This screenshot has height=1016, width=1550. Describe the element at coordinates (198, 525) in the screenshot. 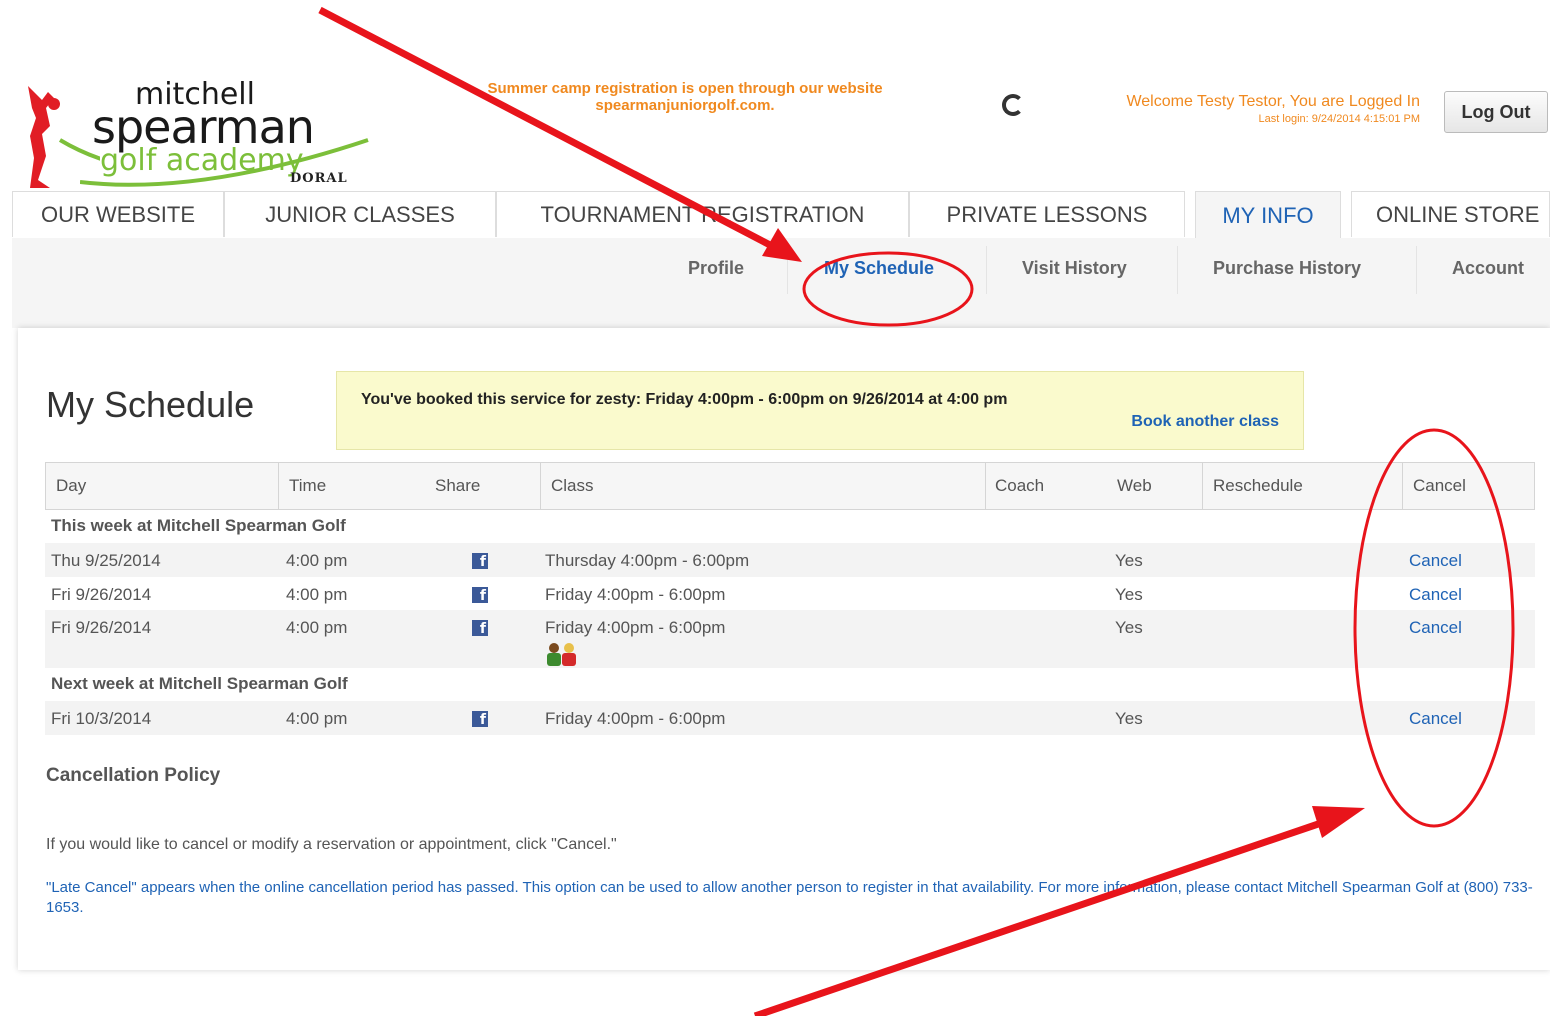

I see `group-title: This week at Mitchell Spearman Golf` at that location.